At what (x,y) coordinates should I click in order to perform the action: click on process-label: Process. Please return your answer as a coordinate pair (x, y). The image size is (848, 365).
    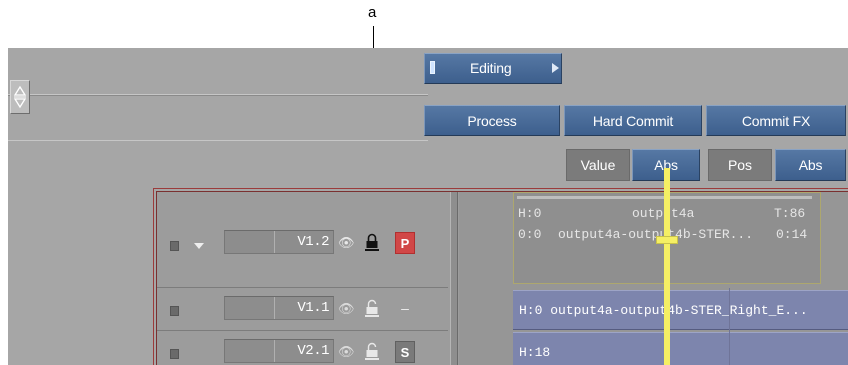
    Looking at the image, I should click on (492, 120).